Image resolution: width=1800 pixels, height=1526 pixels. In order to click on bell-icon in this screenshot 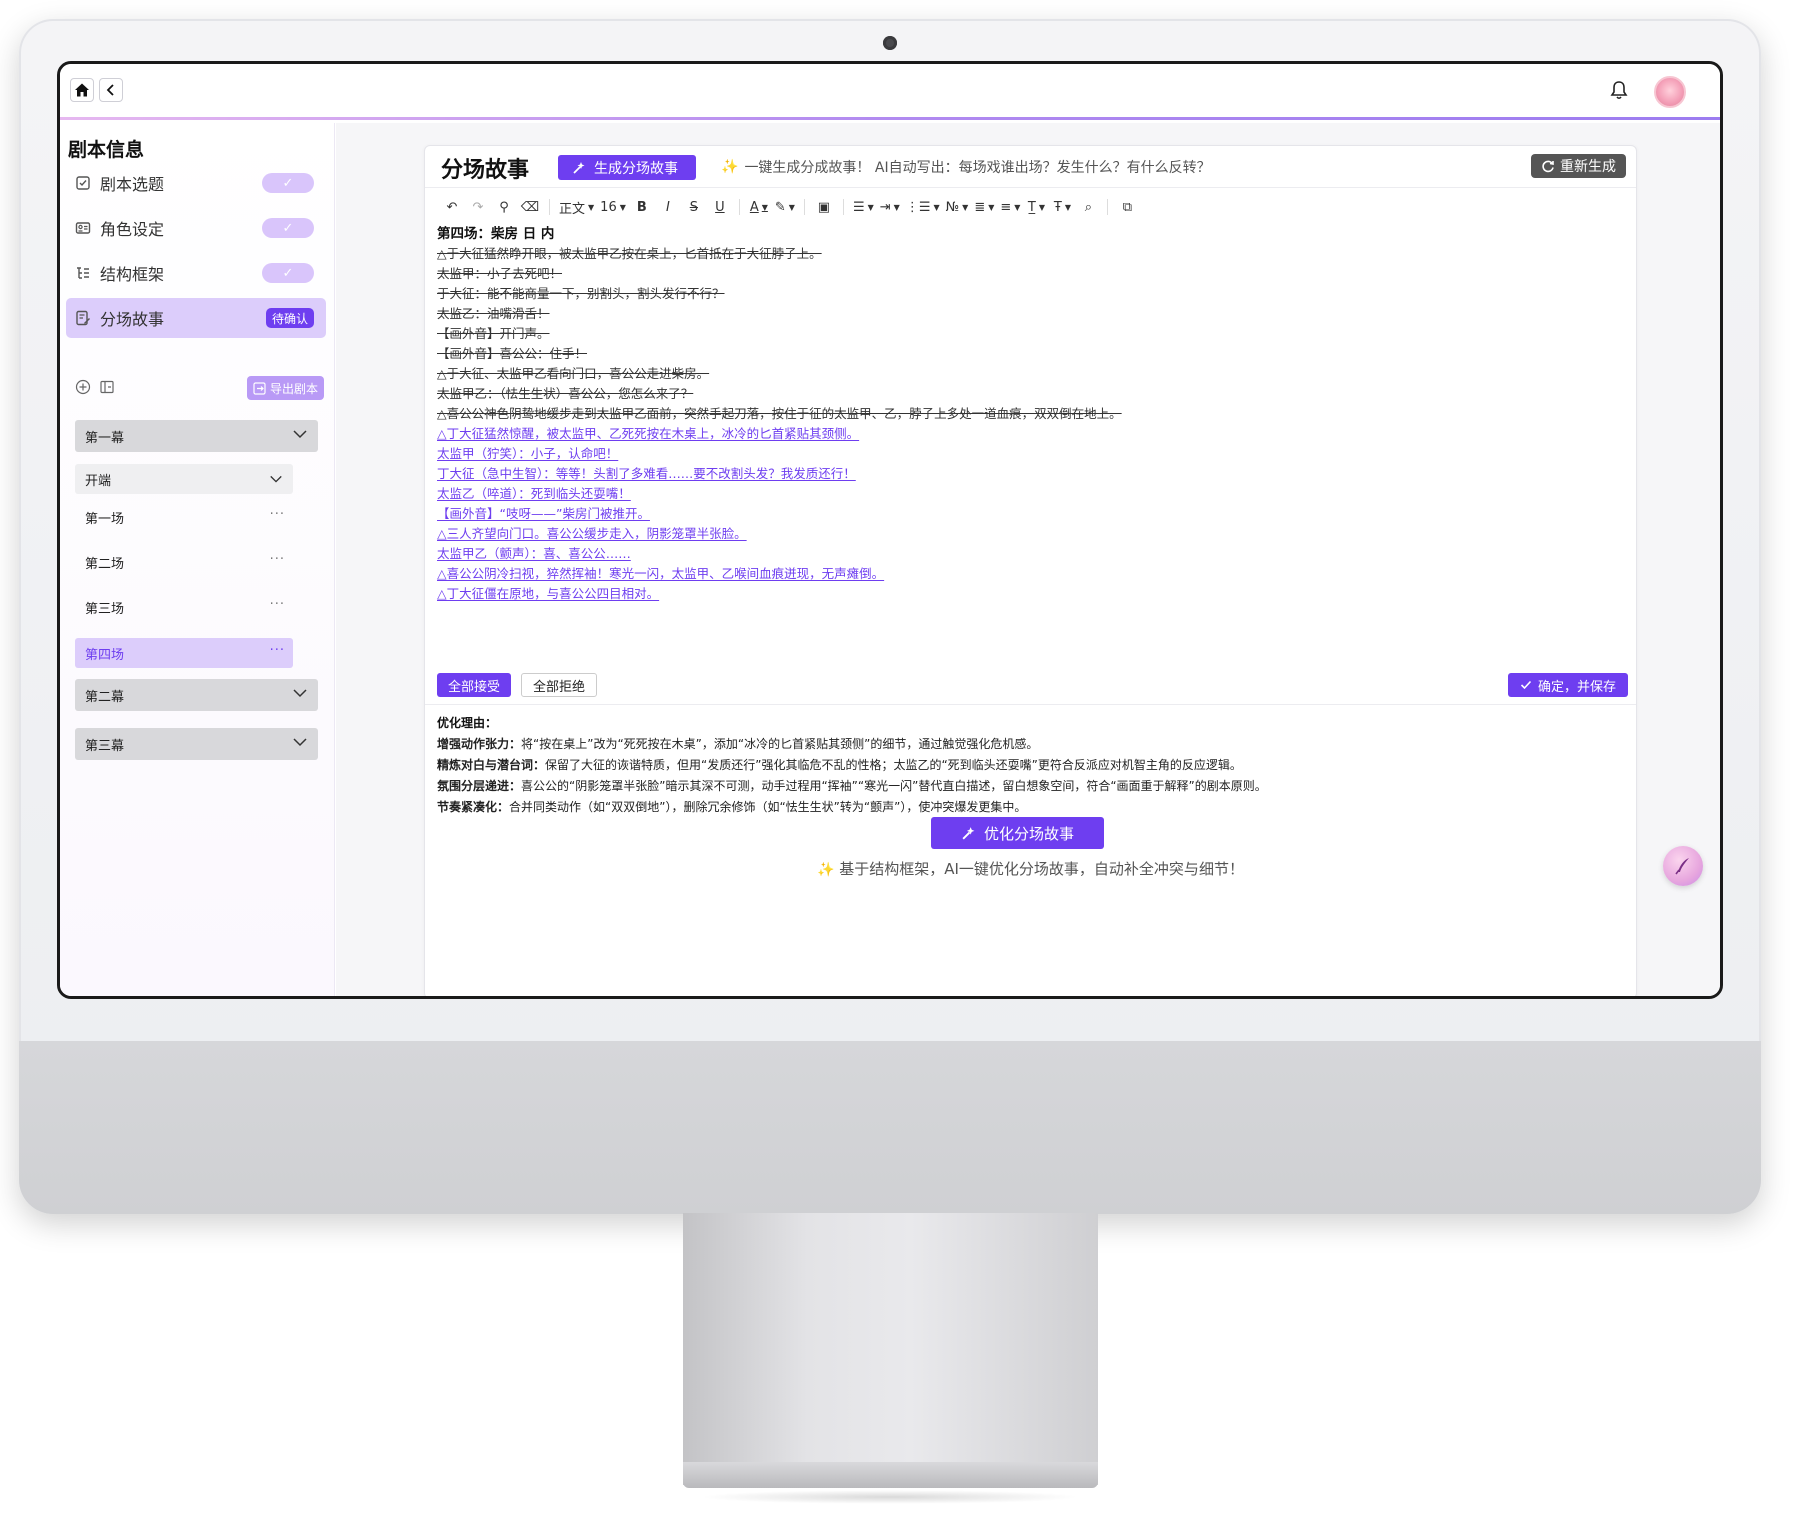, I will do `click(1619, 90)`.